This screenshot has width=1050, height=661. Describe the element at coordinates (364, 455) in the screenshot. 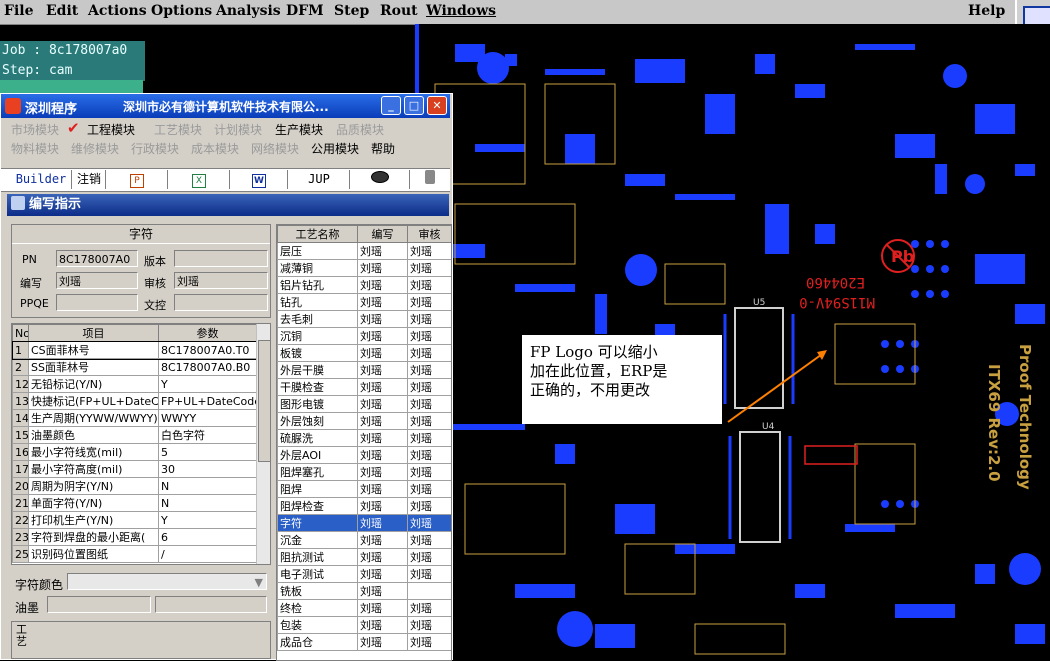

I see `table-row: 外层AOI 刘瑶 刘瑶` at that location.